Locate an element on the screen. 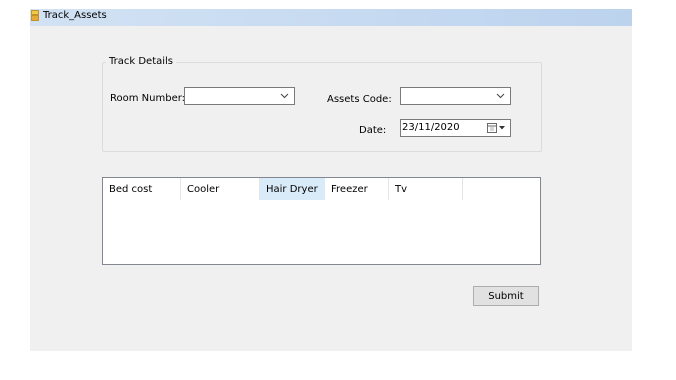  submit-button: Submit is located at coordinates (506, 296).